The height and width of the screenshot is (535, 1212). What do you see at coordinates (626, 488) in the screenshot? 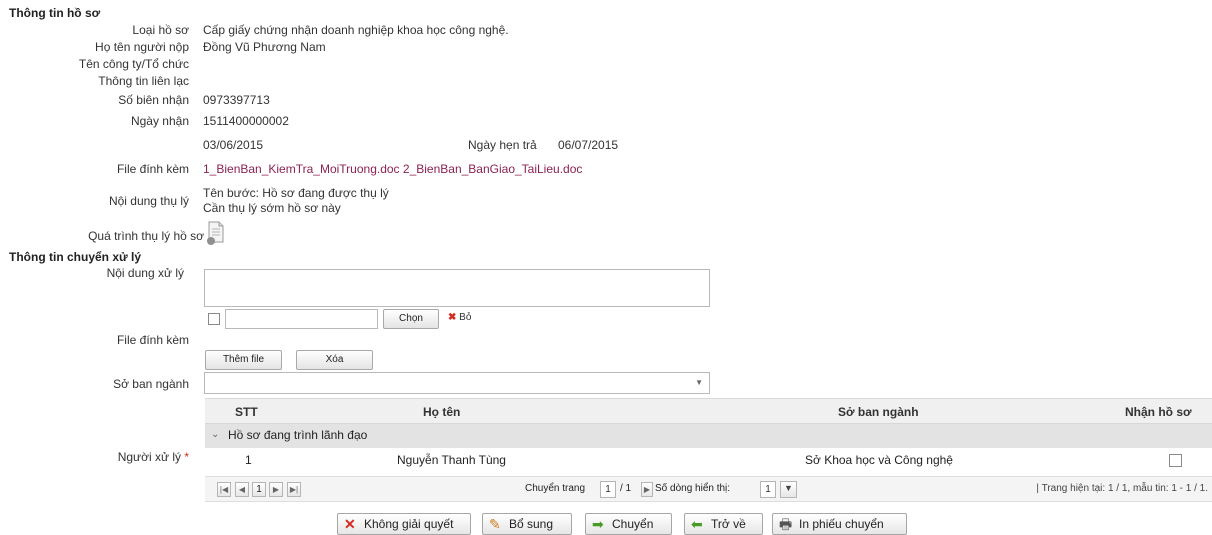
I see `total-pages: / 1` at bounding box center [626, 488].